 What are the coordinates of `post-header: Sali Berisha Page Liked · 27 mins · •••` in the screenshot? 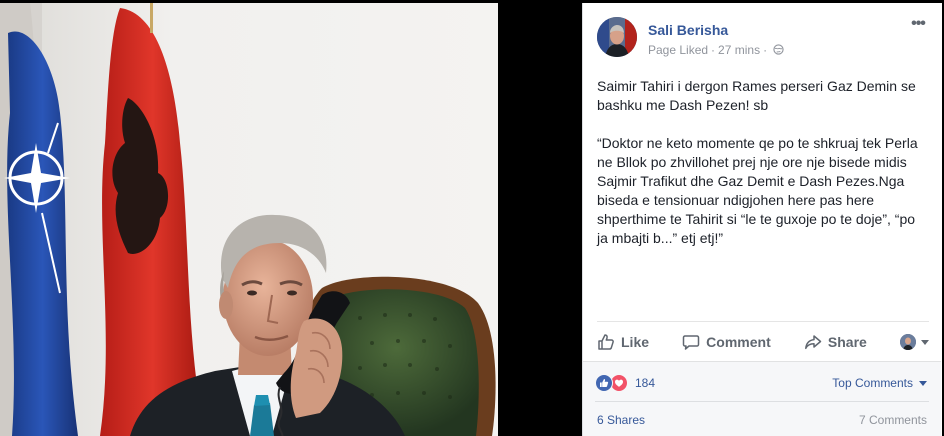 It's located at (763, 38).